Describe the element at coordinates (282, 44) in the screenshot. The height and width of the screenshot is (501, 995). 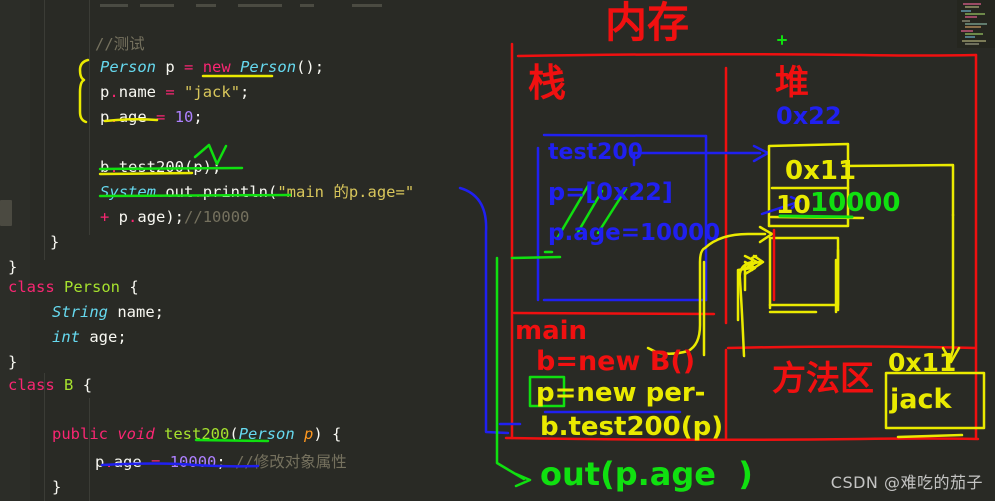
I see `code-line: //测试` at that location.